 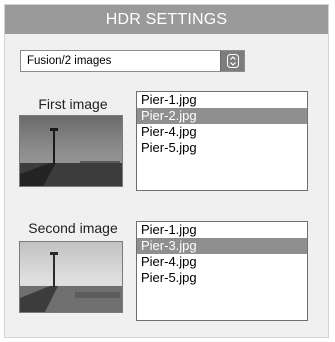 I want to click on first-image-label: First image, so click(x=73, y=104).